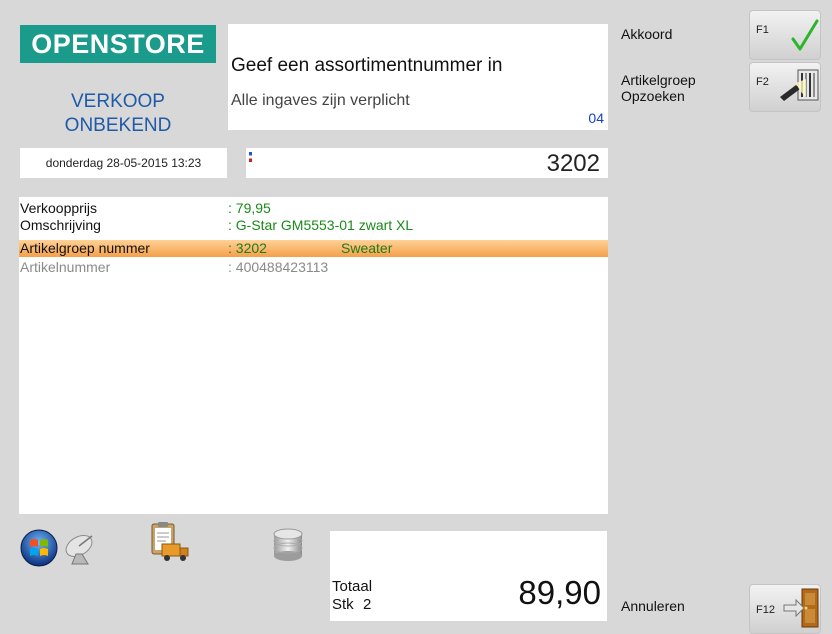 This screenshot has width=832, height=634. What do you see at coordinates (799, 85) in the screenshot?
I see `flashlight-search-icon` at bounding box center [799, 85].